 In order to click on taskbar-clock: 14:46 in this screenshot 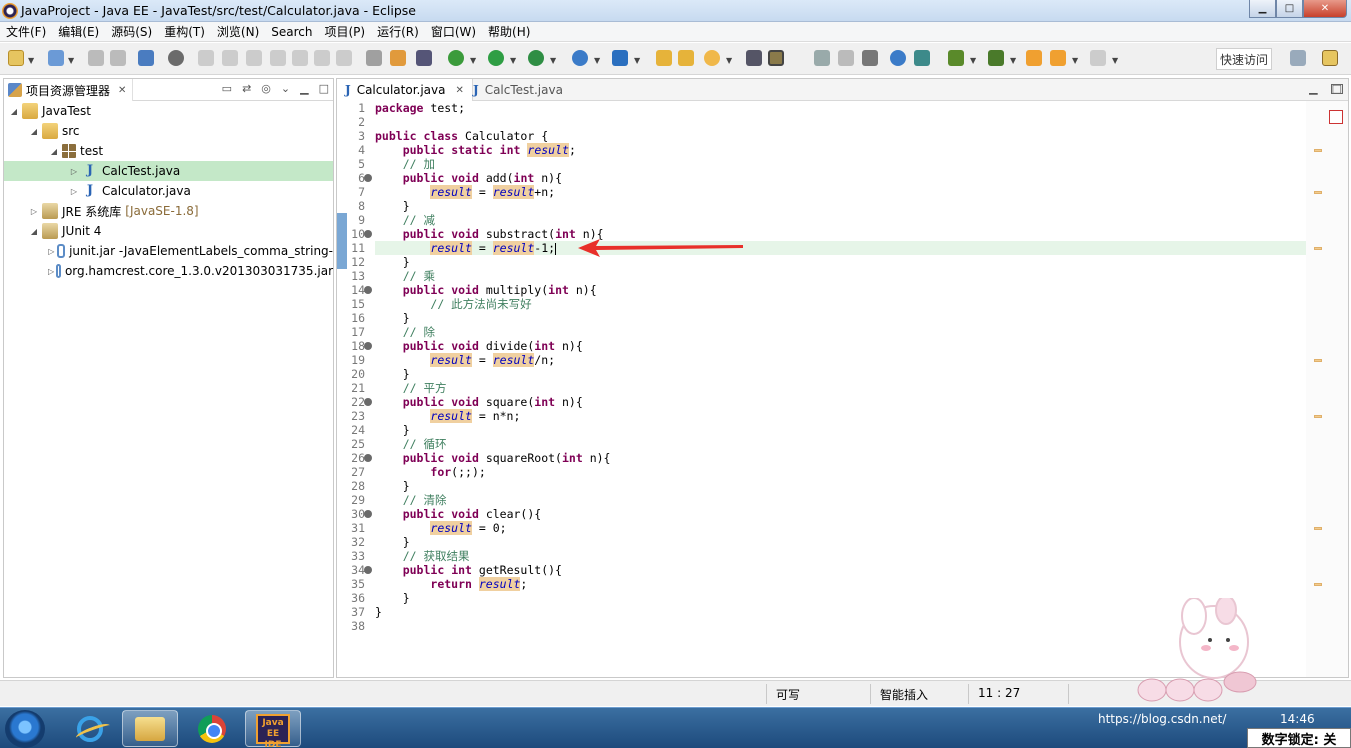, I will do `click(1297, 719)`.